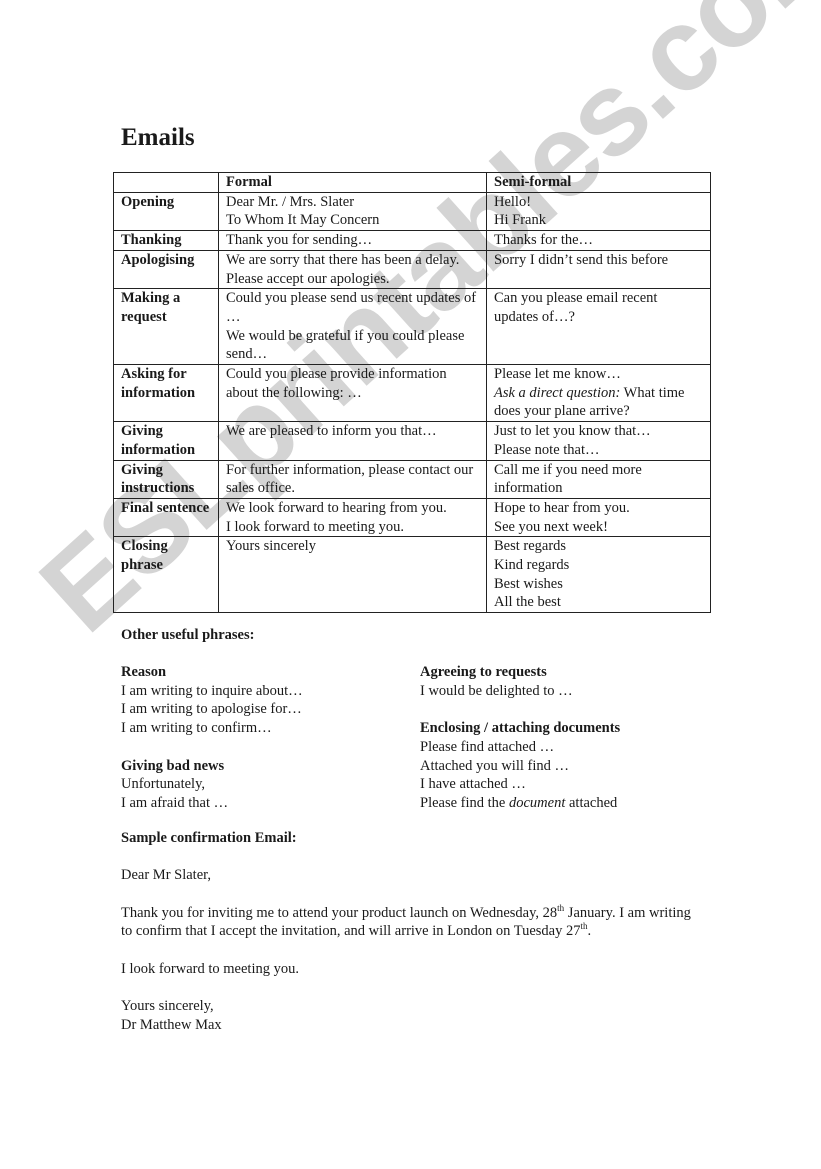 The image size is (821, 1169). Describe the element at coordinates (188, 635) in the screenshot. I see `useful-phrases-heading: Other useful phrases:` at that location.